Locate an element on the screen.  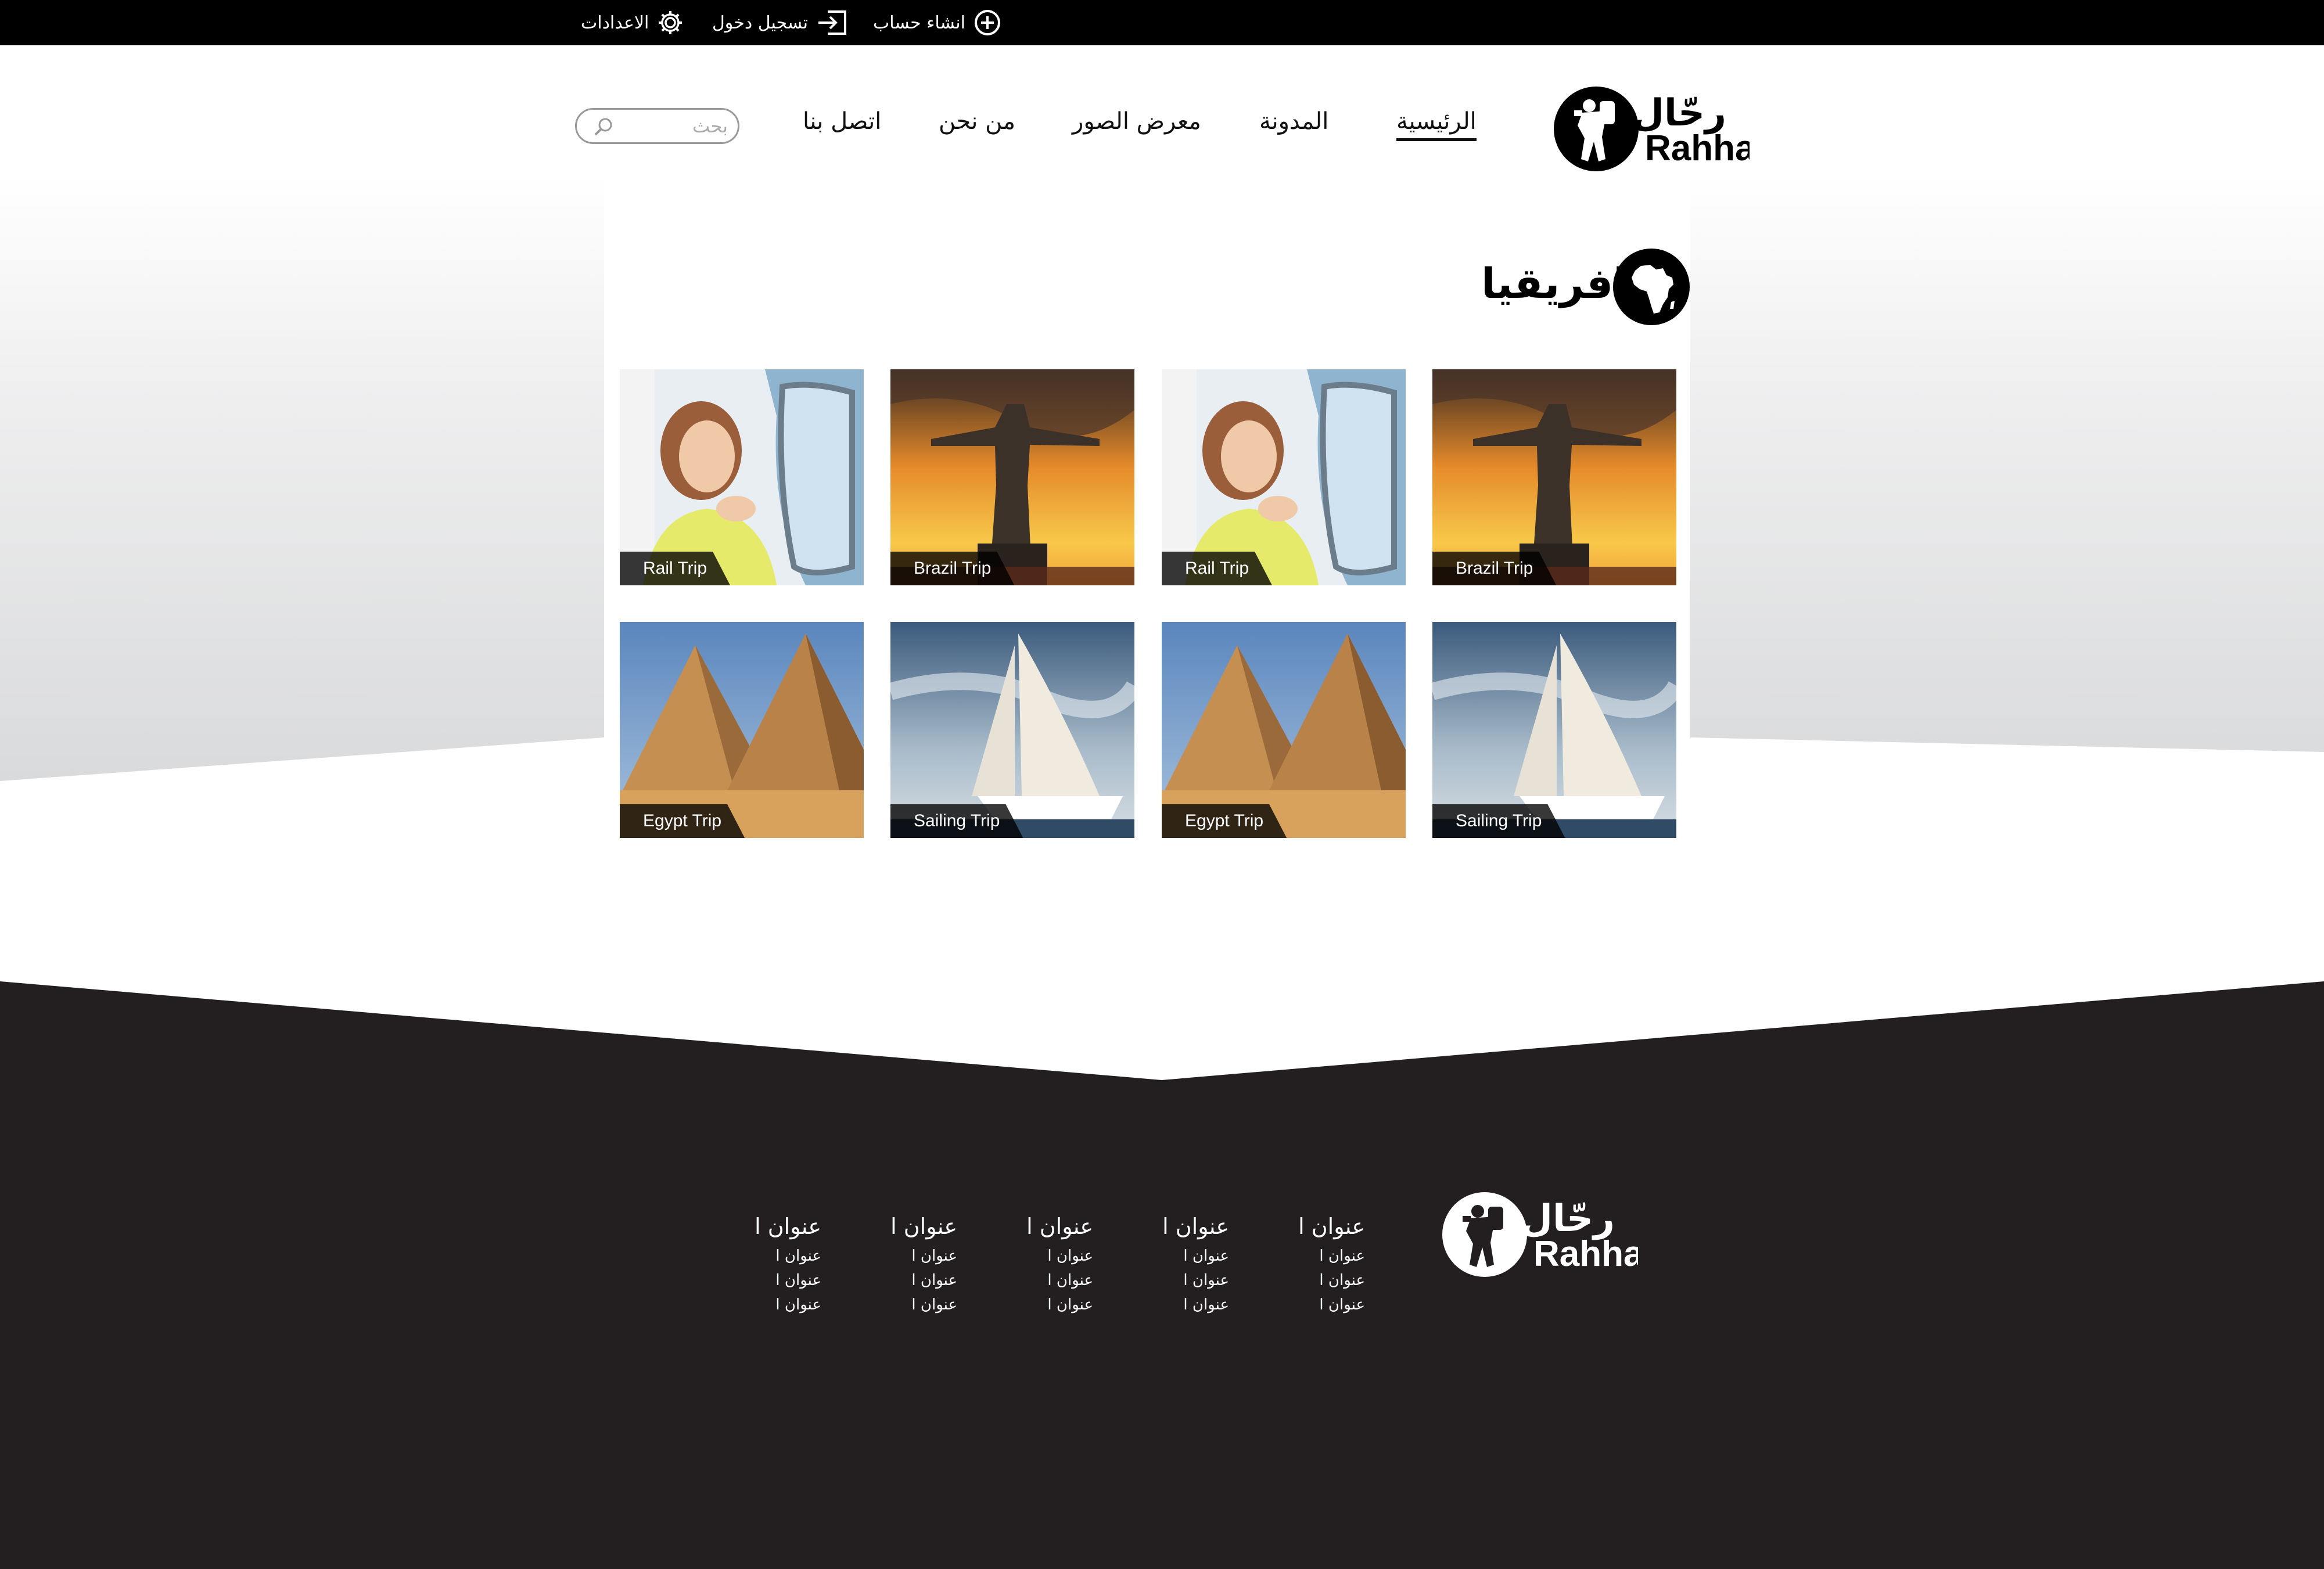
settings-link: الاعدادات is located at coordinates (632, 23).